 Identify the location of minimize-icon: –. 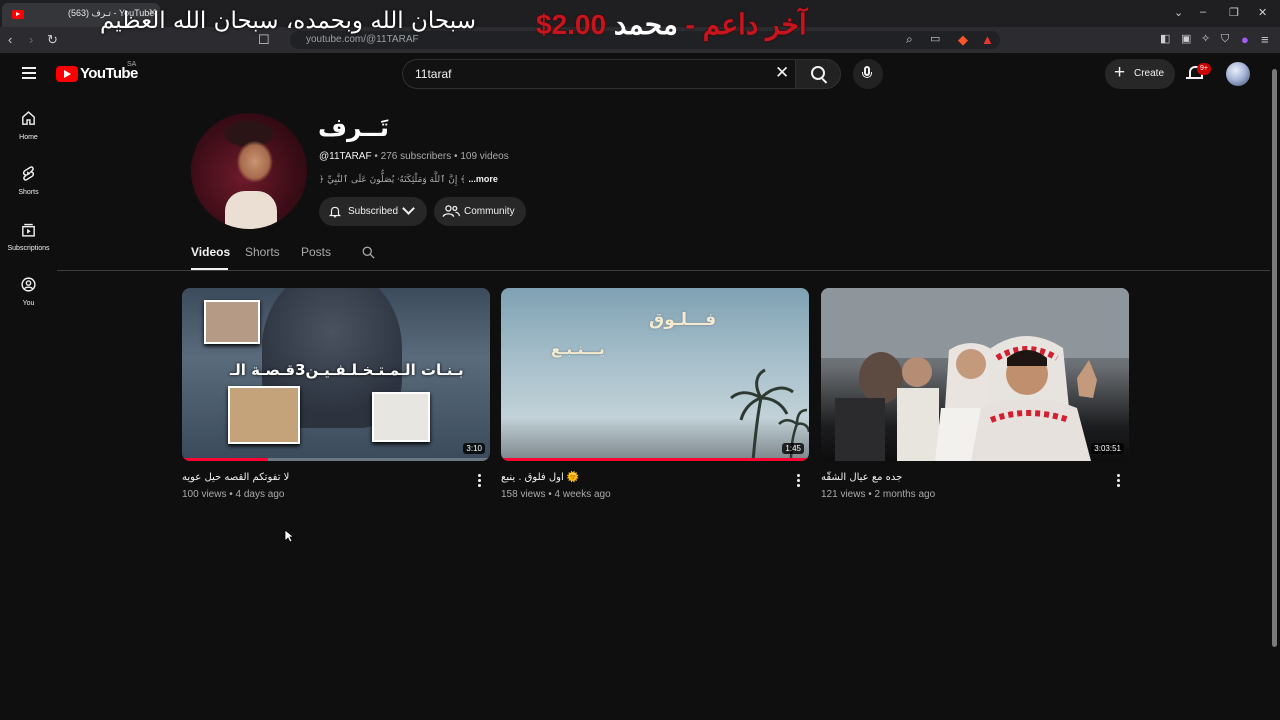
(1203, 12).